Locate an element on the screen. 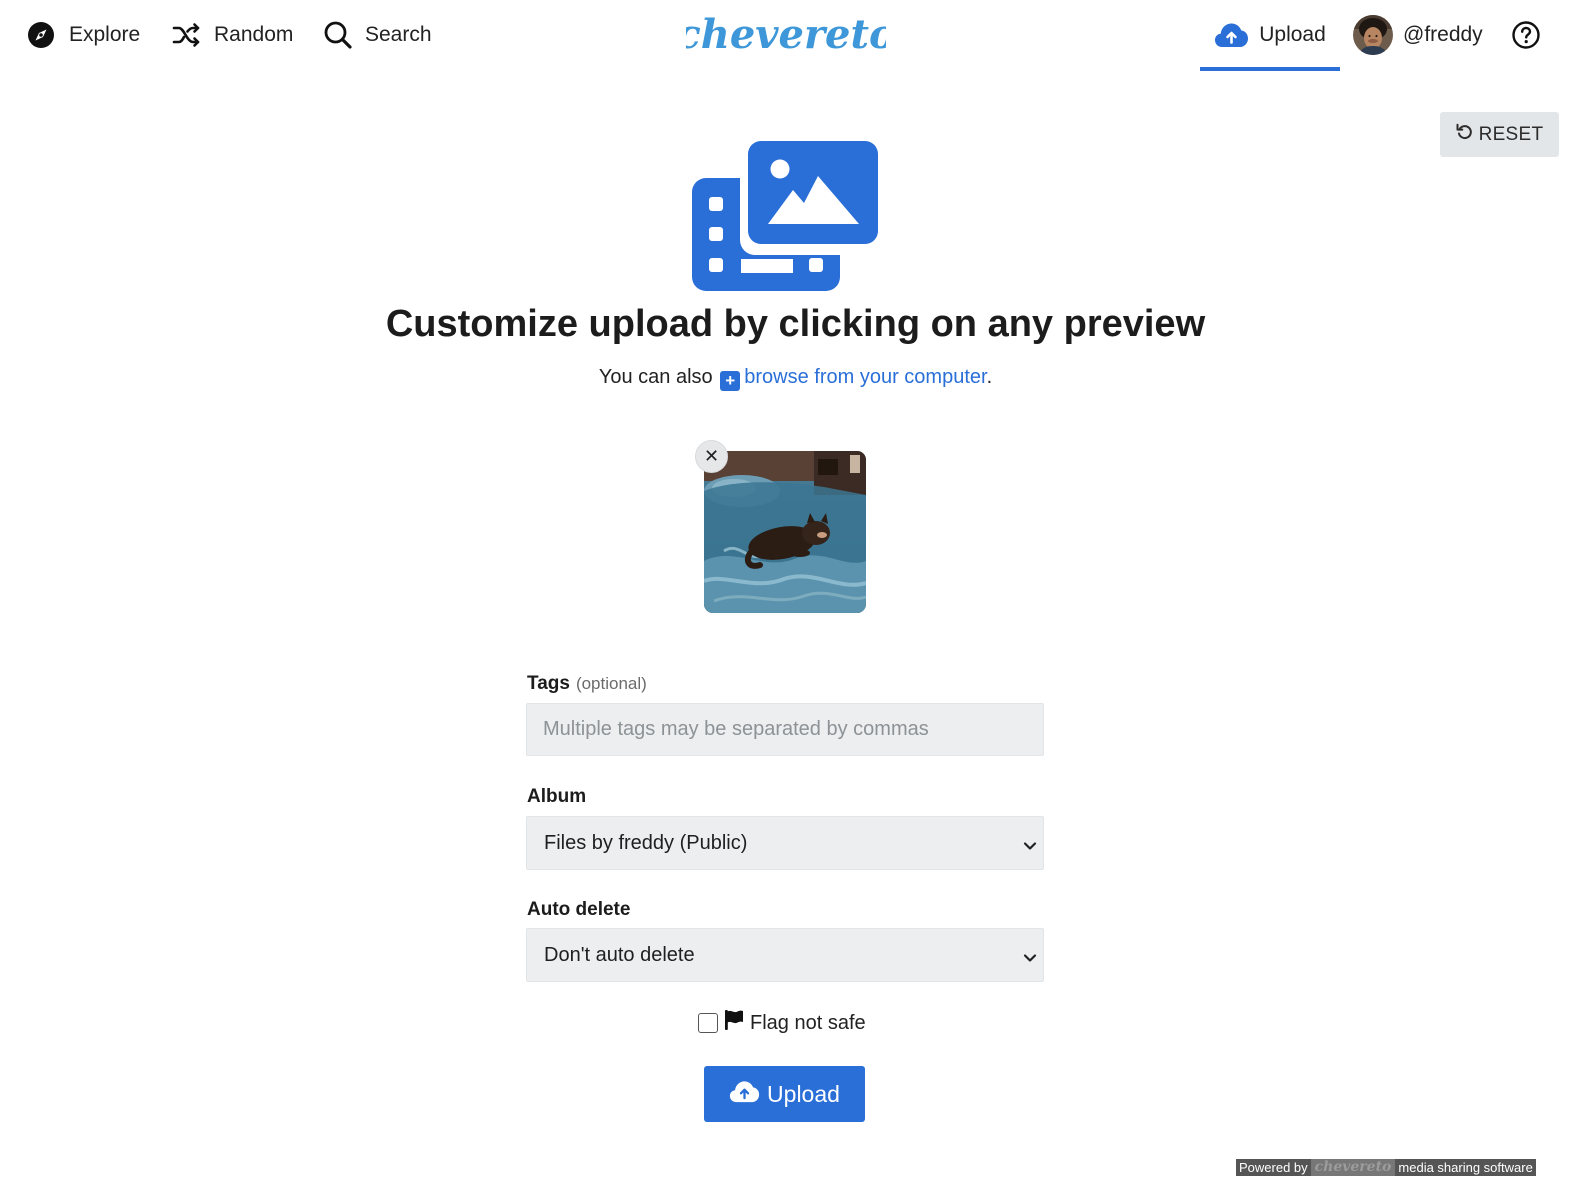  nav-user-menu: @freddy is located at coordinates (1418, 35).